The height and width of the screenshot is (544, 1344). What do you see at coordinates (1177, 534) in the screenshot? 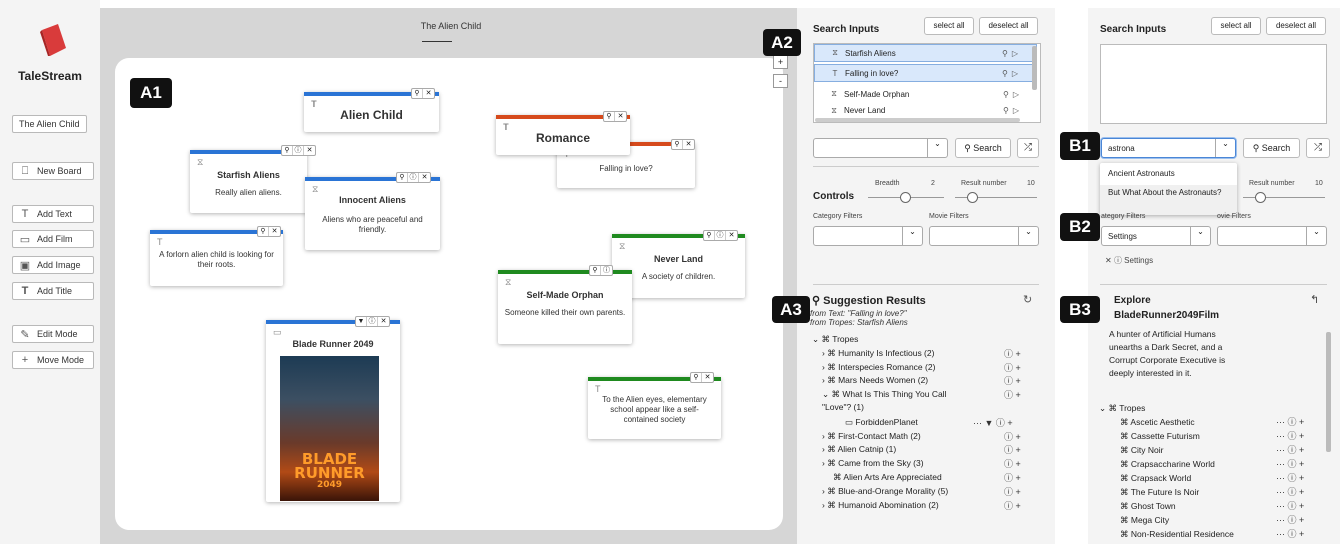
I see `tree-item: ⌘ Non-Residential Residence` at bounding box center [1177, 534].